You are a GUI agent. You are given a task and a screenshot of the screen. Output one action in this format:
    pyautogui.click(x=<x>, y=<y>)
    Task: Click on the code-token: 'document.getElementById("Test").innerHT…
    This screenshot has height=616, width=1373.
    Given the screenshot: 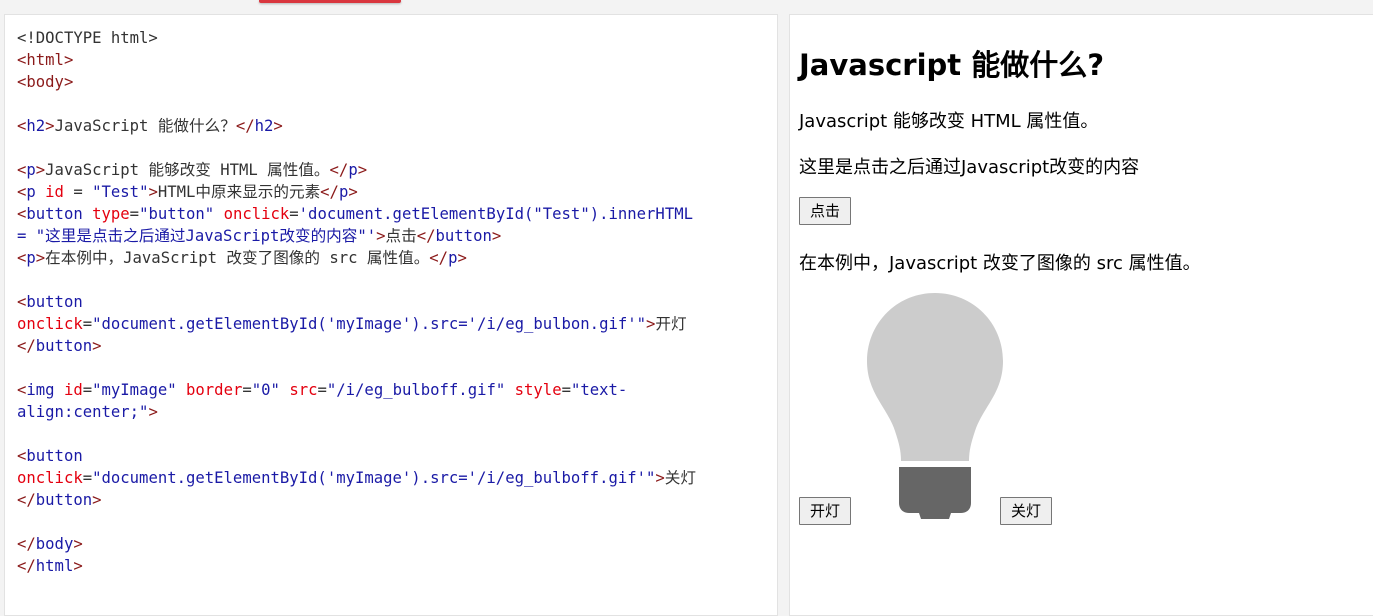 What is the action you would take?
    pyautogui.click(x=495, y=214)
    